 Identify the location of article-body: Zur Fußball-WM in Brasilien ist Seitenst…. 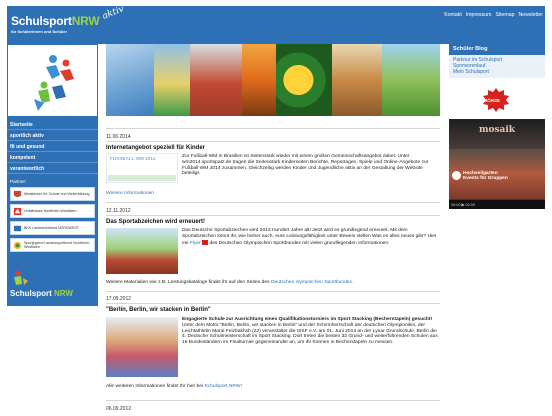
(305, 165).